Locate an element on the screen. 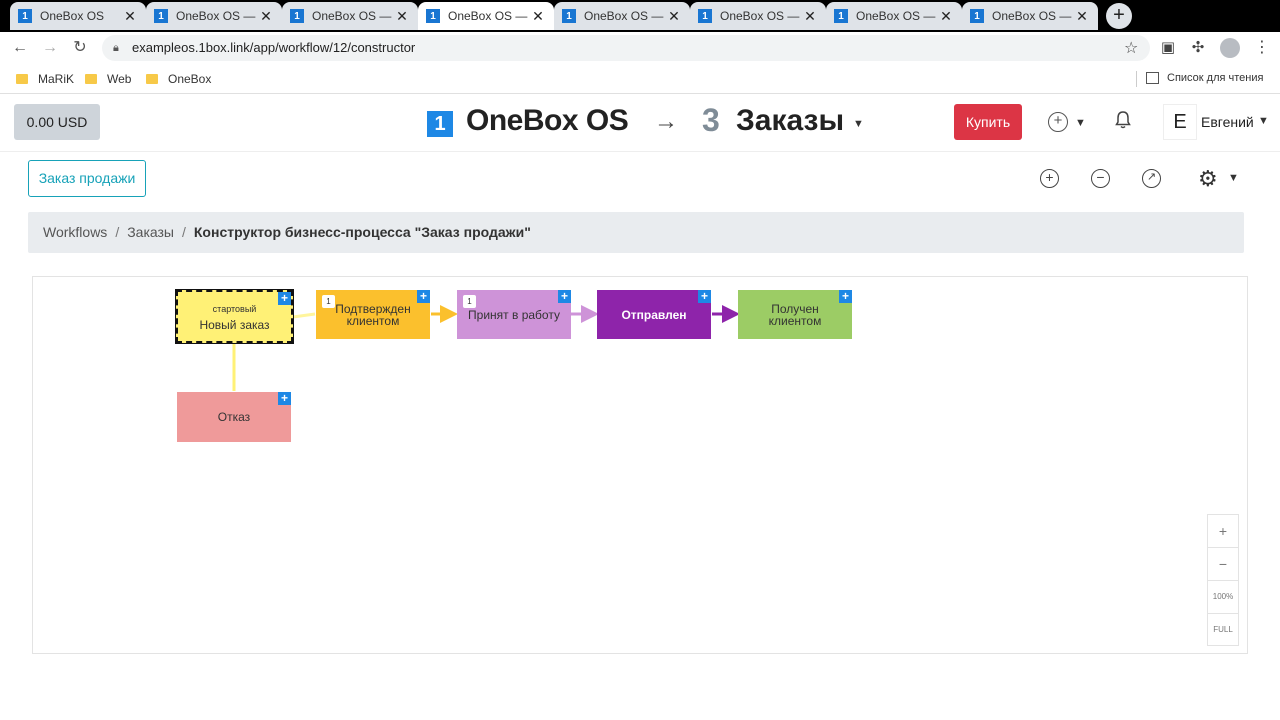 This screenshot has width=1280, height=720. user-avatar: E is located at coordinates (1180, 122).